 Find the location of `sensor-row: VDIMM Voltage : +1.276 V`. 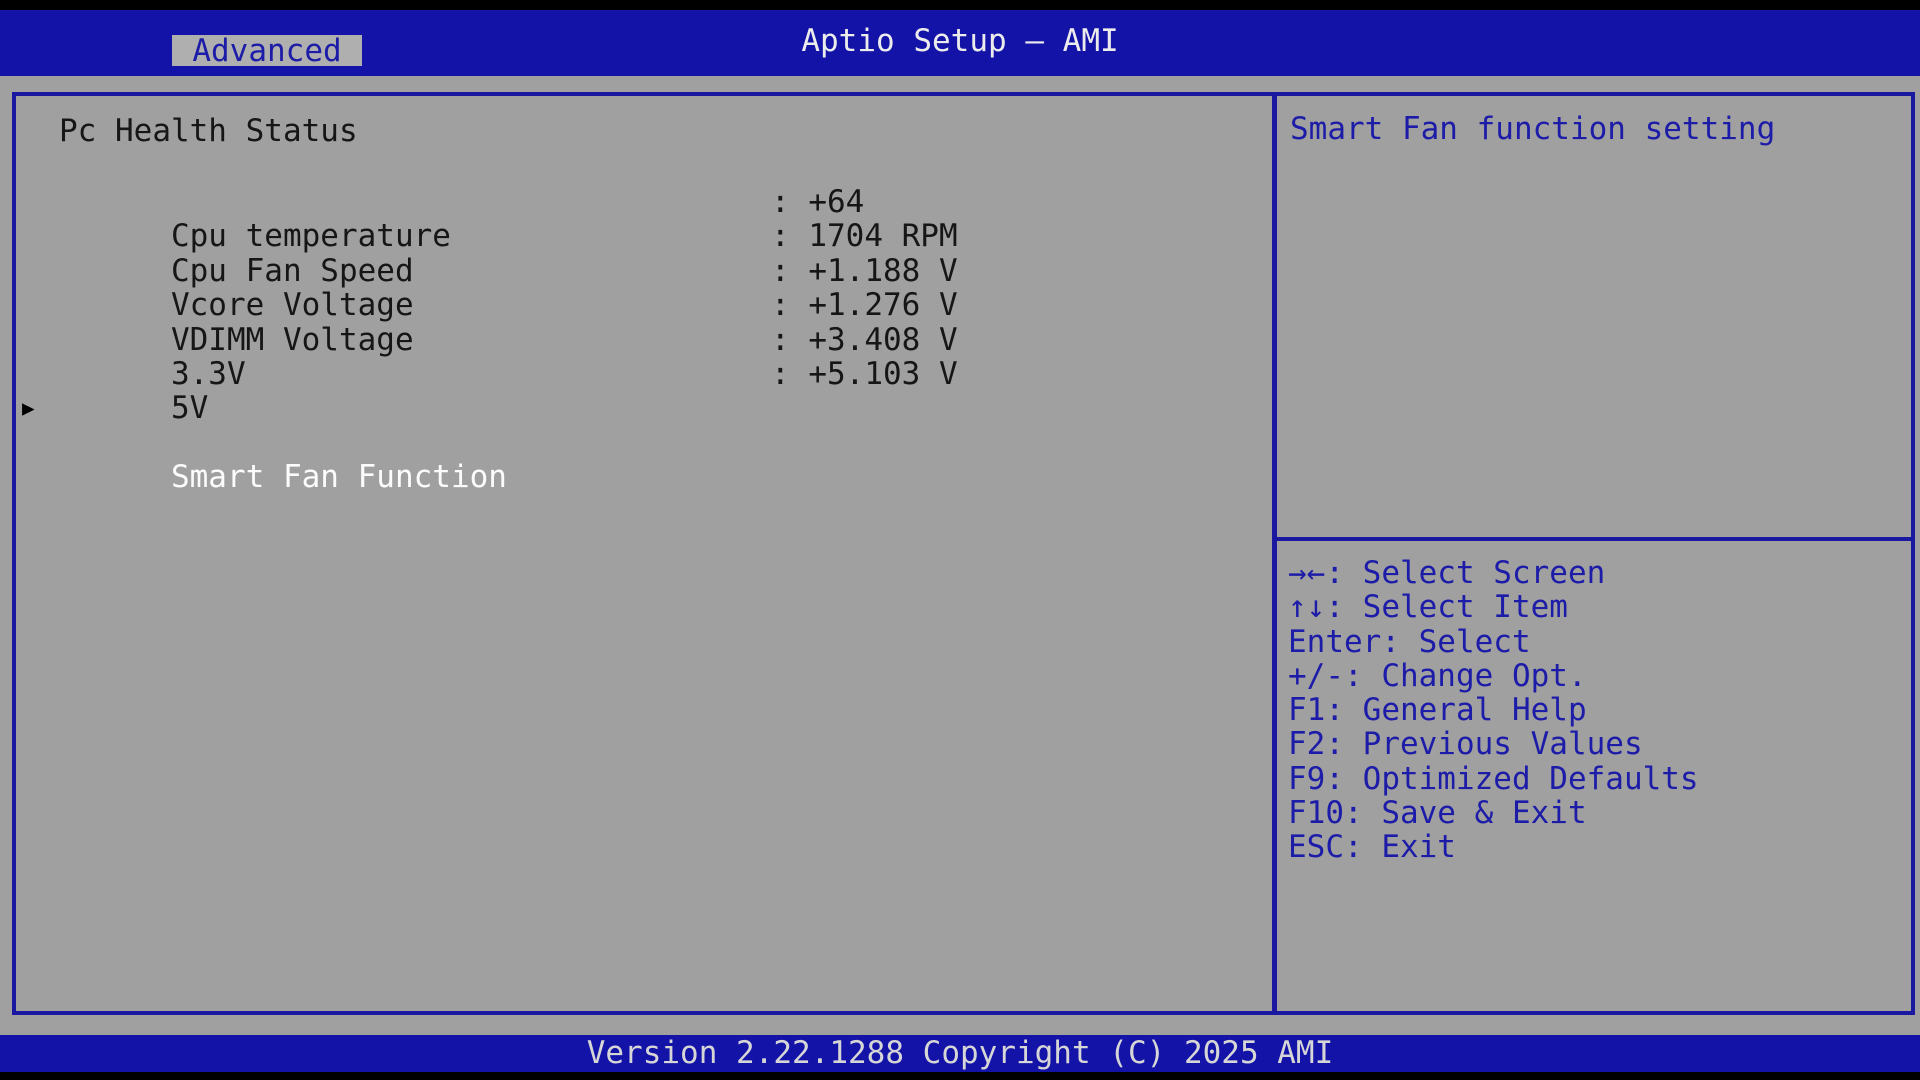

sensor-row: VDIMM Voltage : +1.276 V is located at coordinates (649, 322).